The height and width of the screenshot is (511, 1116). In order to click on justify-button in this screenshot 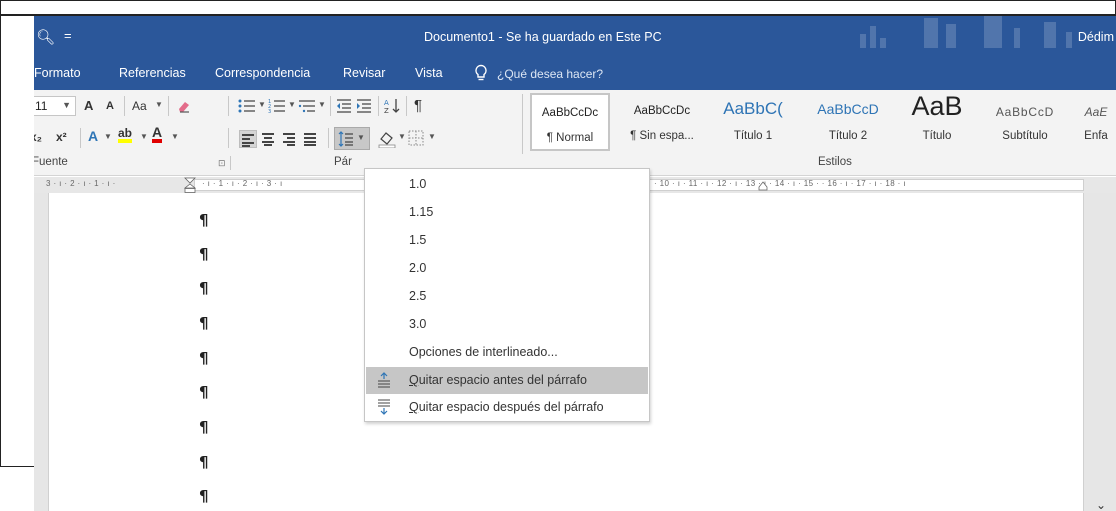, I will do `click(311, 139)`.